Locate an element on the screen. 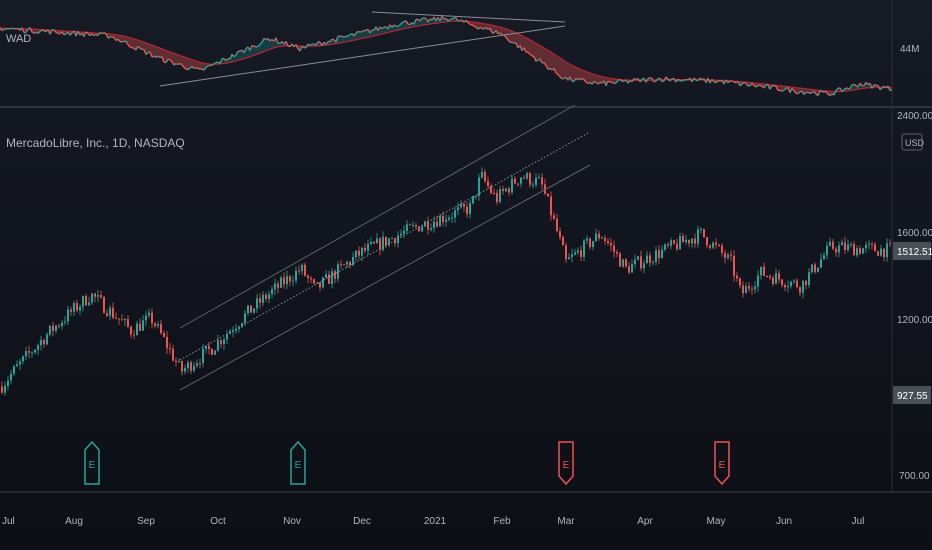 Image resolution: width=932 pixels, height=550 pixels. symbol-label: MercadoLibre, Inc., 1D, NASDAQ is located at coordinates (95, 143).